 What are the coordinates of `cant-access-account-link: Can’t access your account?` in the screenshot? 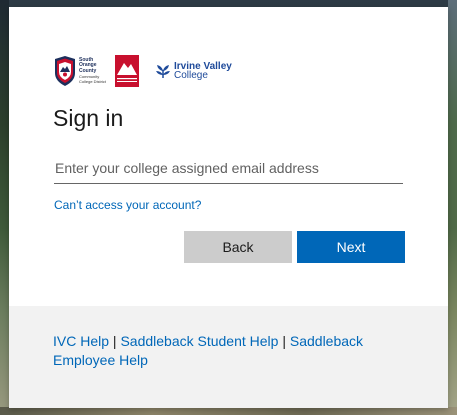 It's located at (127, 205).